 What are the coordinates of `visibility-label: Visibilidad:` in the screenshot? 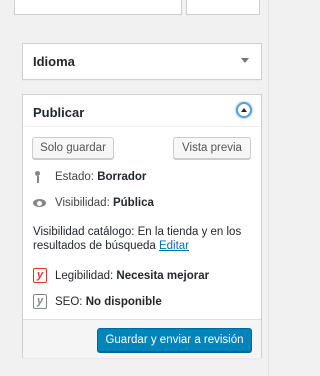 It's located at (82, 203).